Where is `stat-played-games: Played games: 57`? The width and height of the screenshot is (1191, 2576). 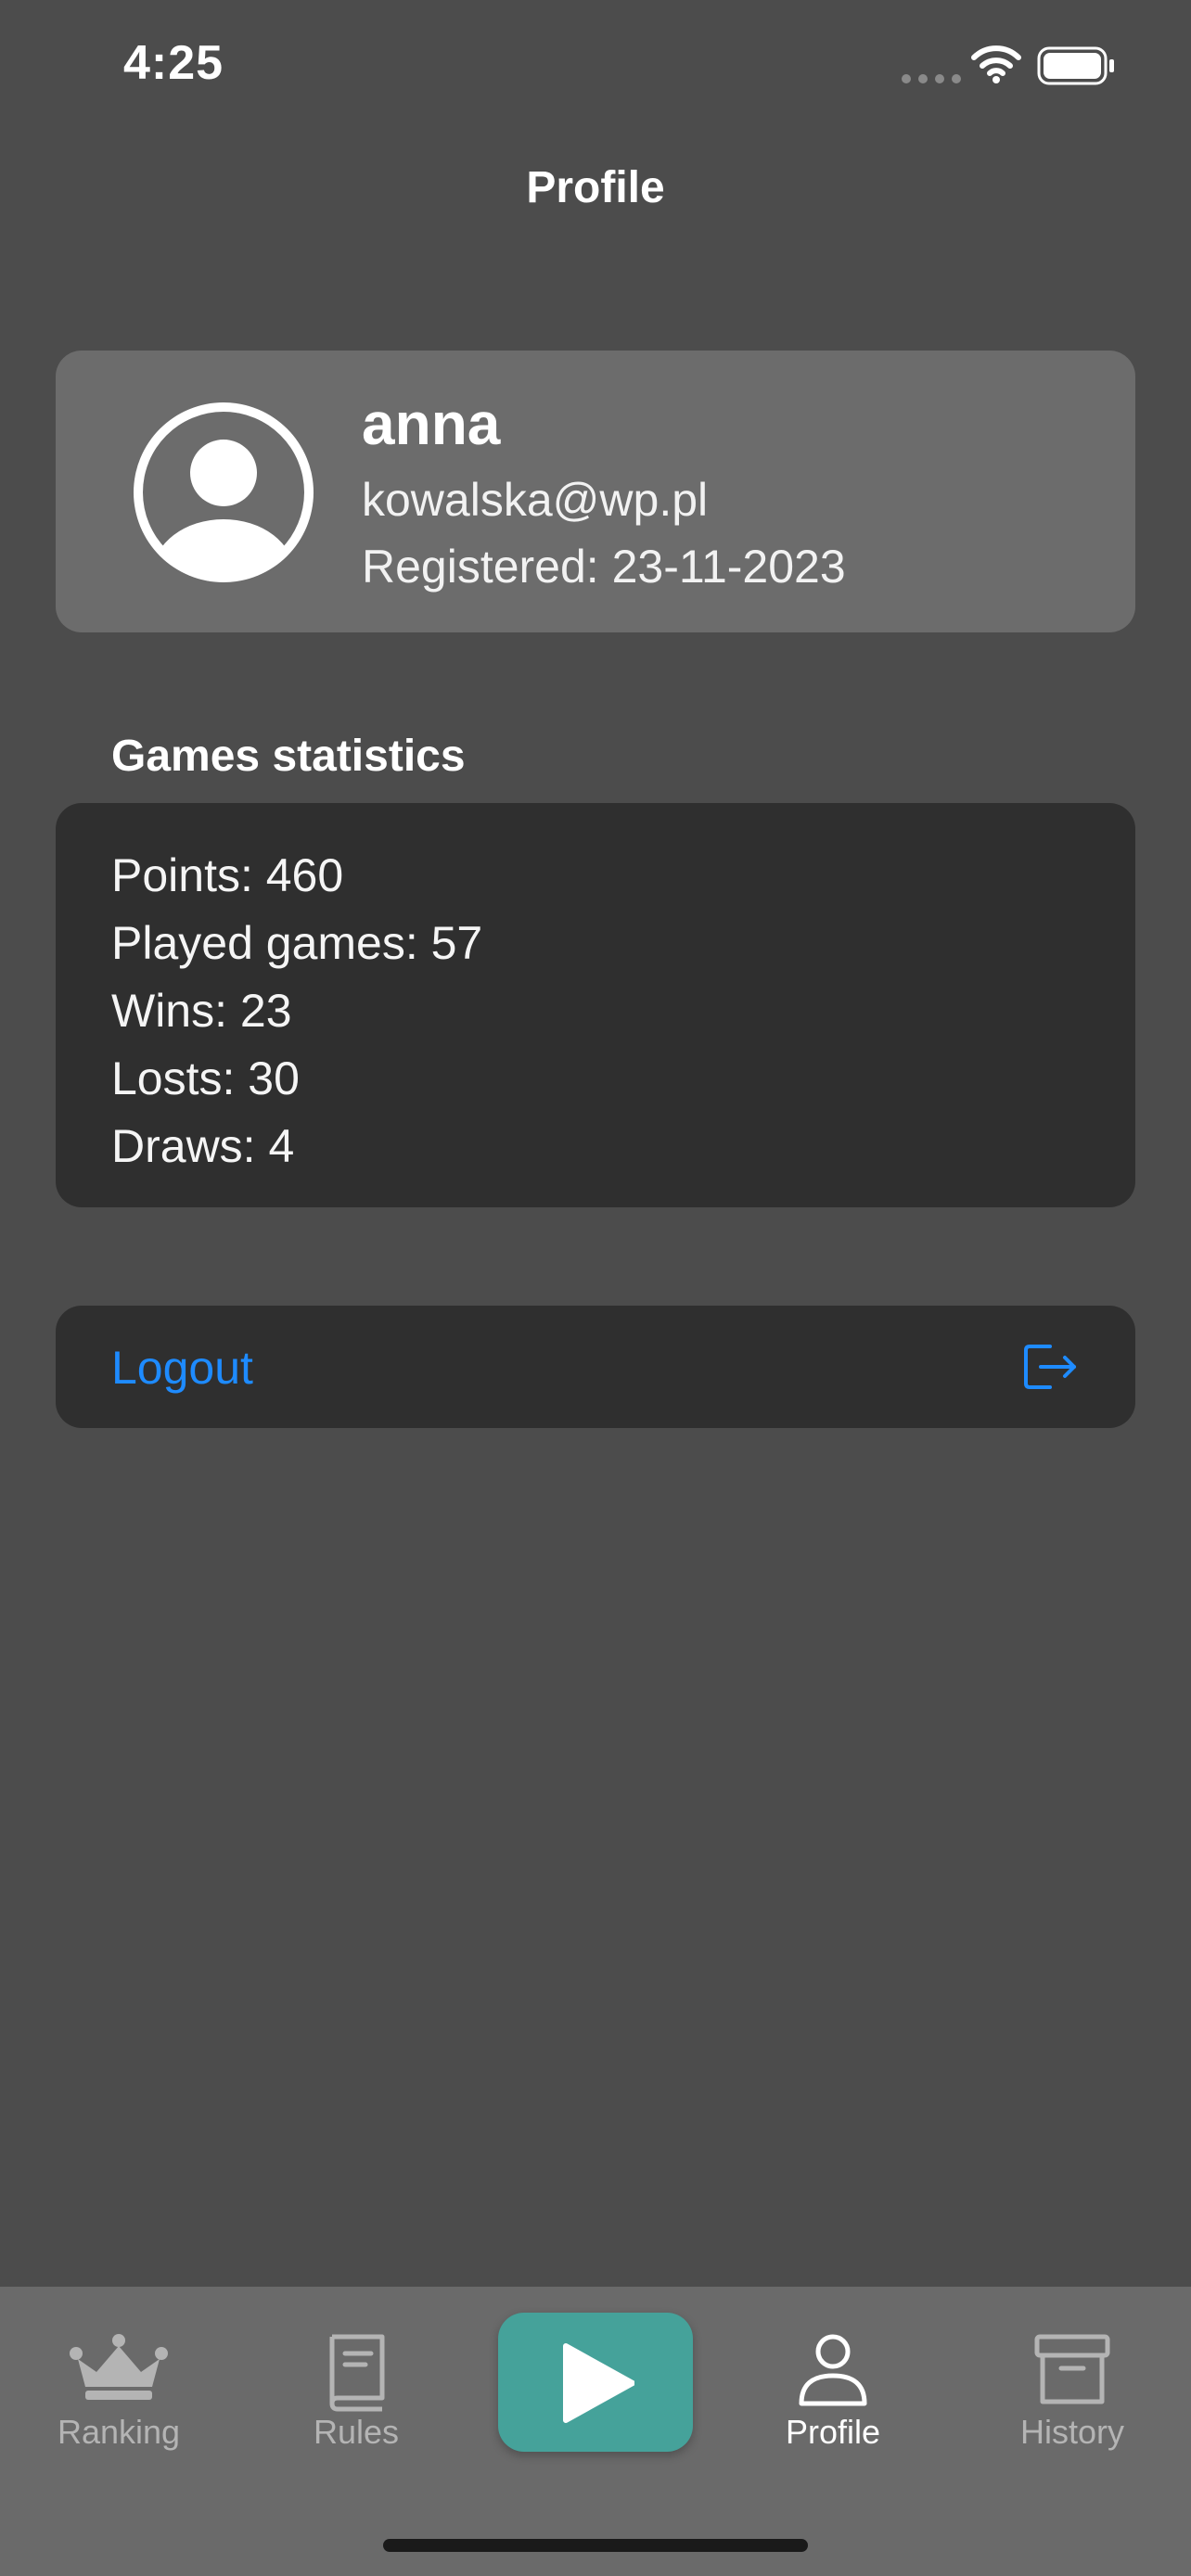 stat-played-games: Played games: 57 is located at coordinates (297, 943).